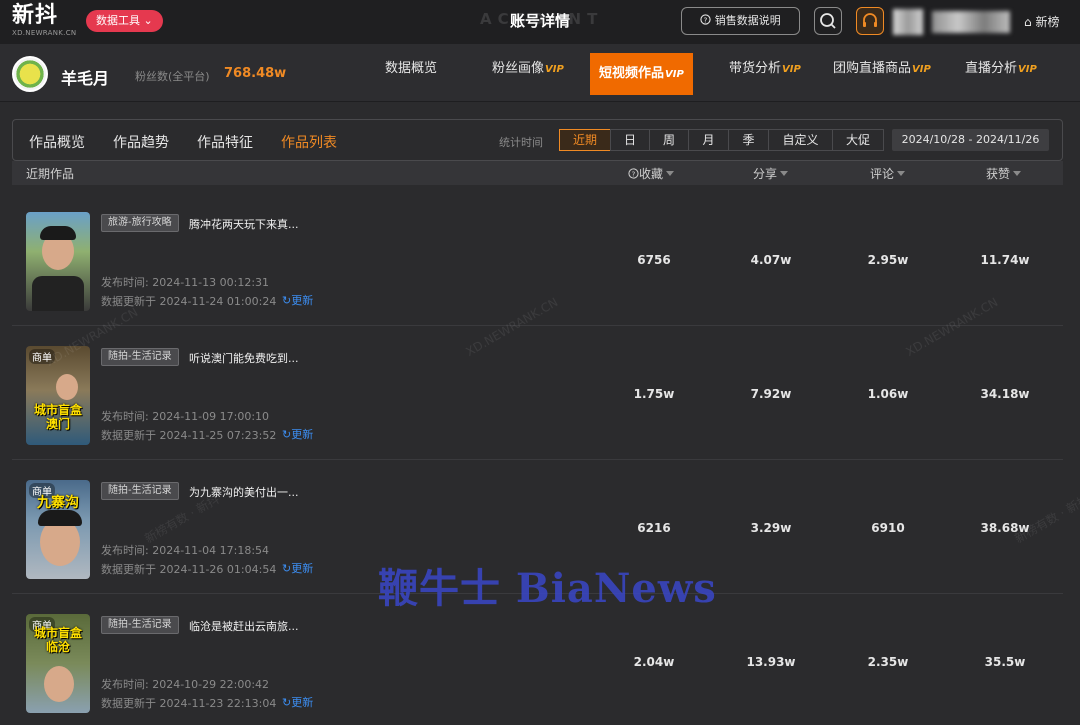  What do you see at coordinates (189, 435) in the screenshot?
I see `data-updated-time: 数据更新于 2024-11-25 07:23:52` at bounding box center [189, 435].